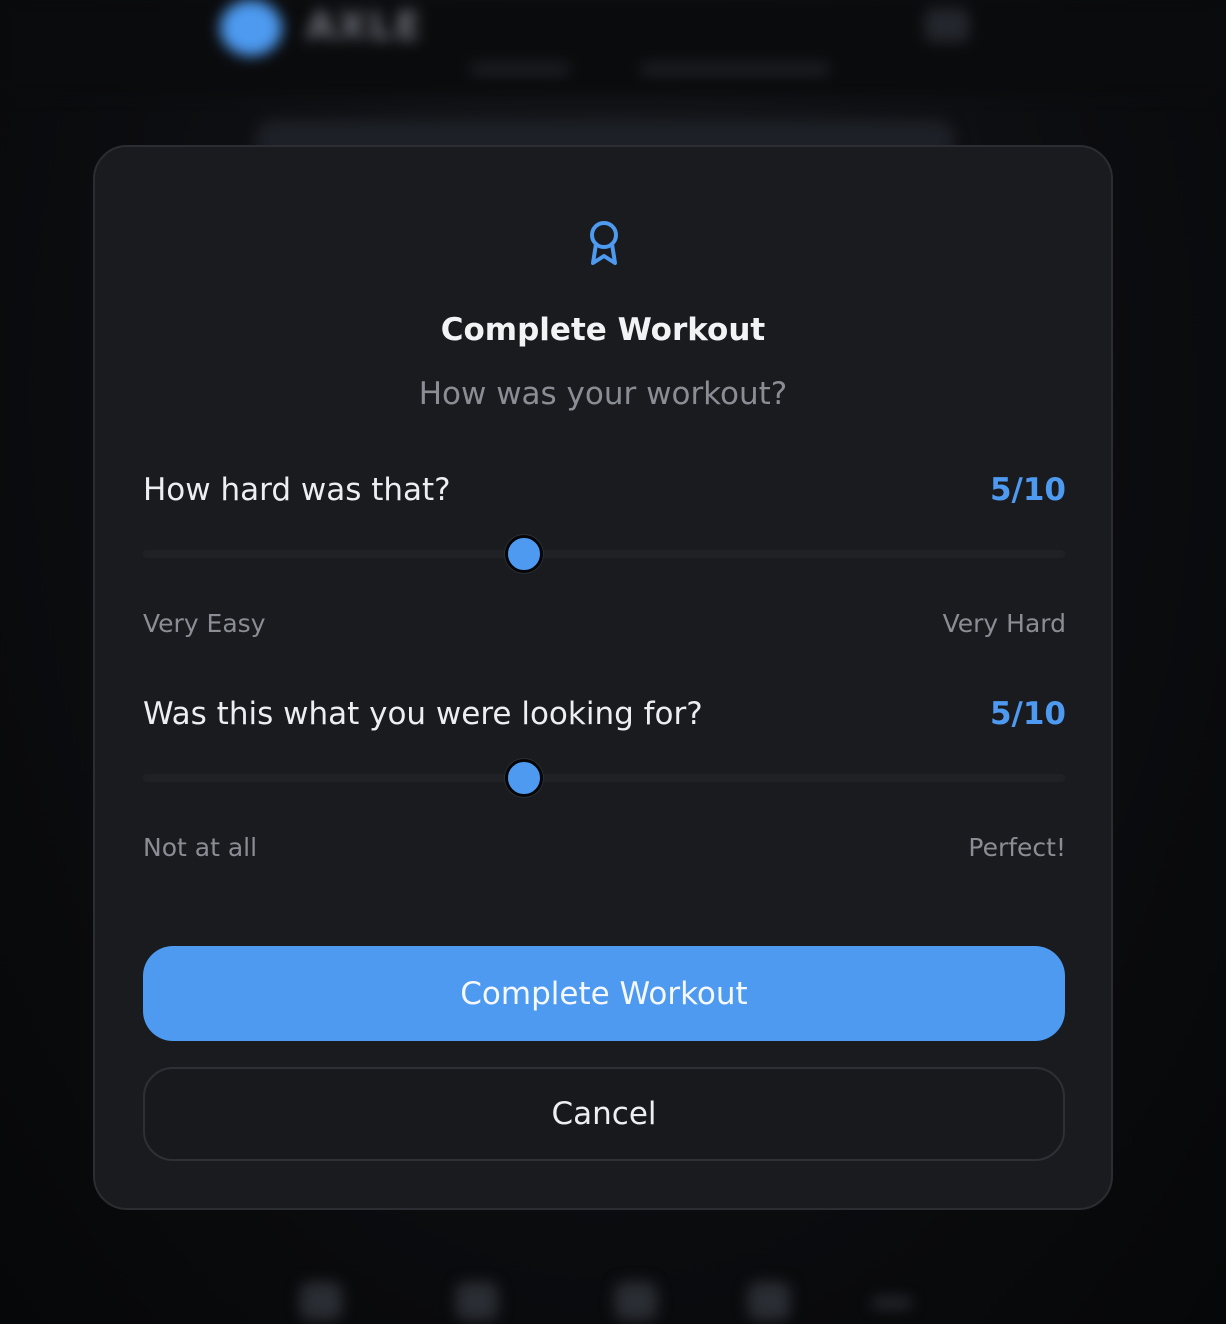 The width and height of the screenshot is (1226, 1324). What do you see at coordinates (603, 394) in the screenshot?
I see `dialog-subtitle: How was your workout?` at bounding box center [603, 394].